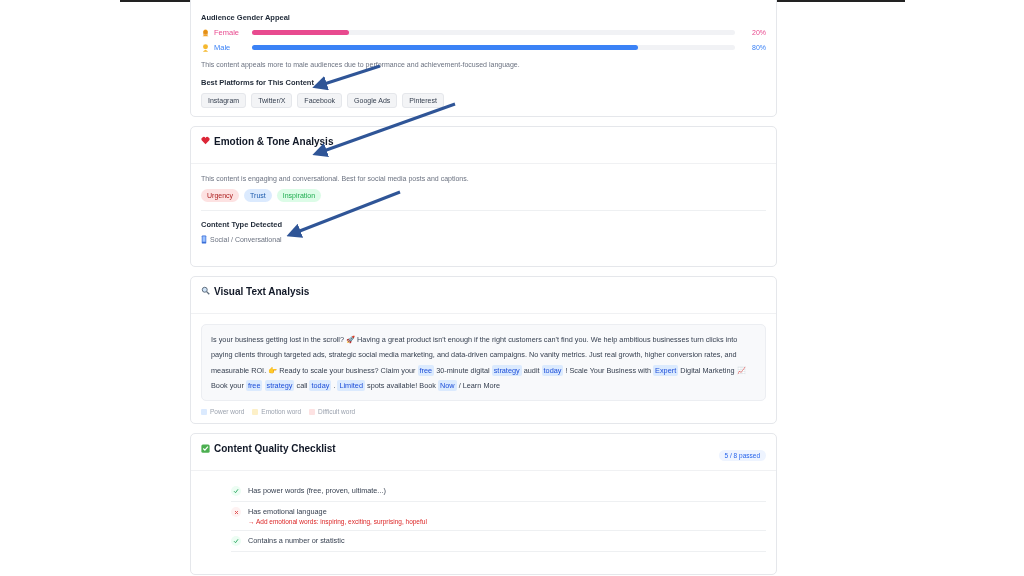 The image size is (1024, 576). Describe the element at coordinates (205, 140) in the screenshot. I see `heart-icon` at that location.